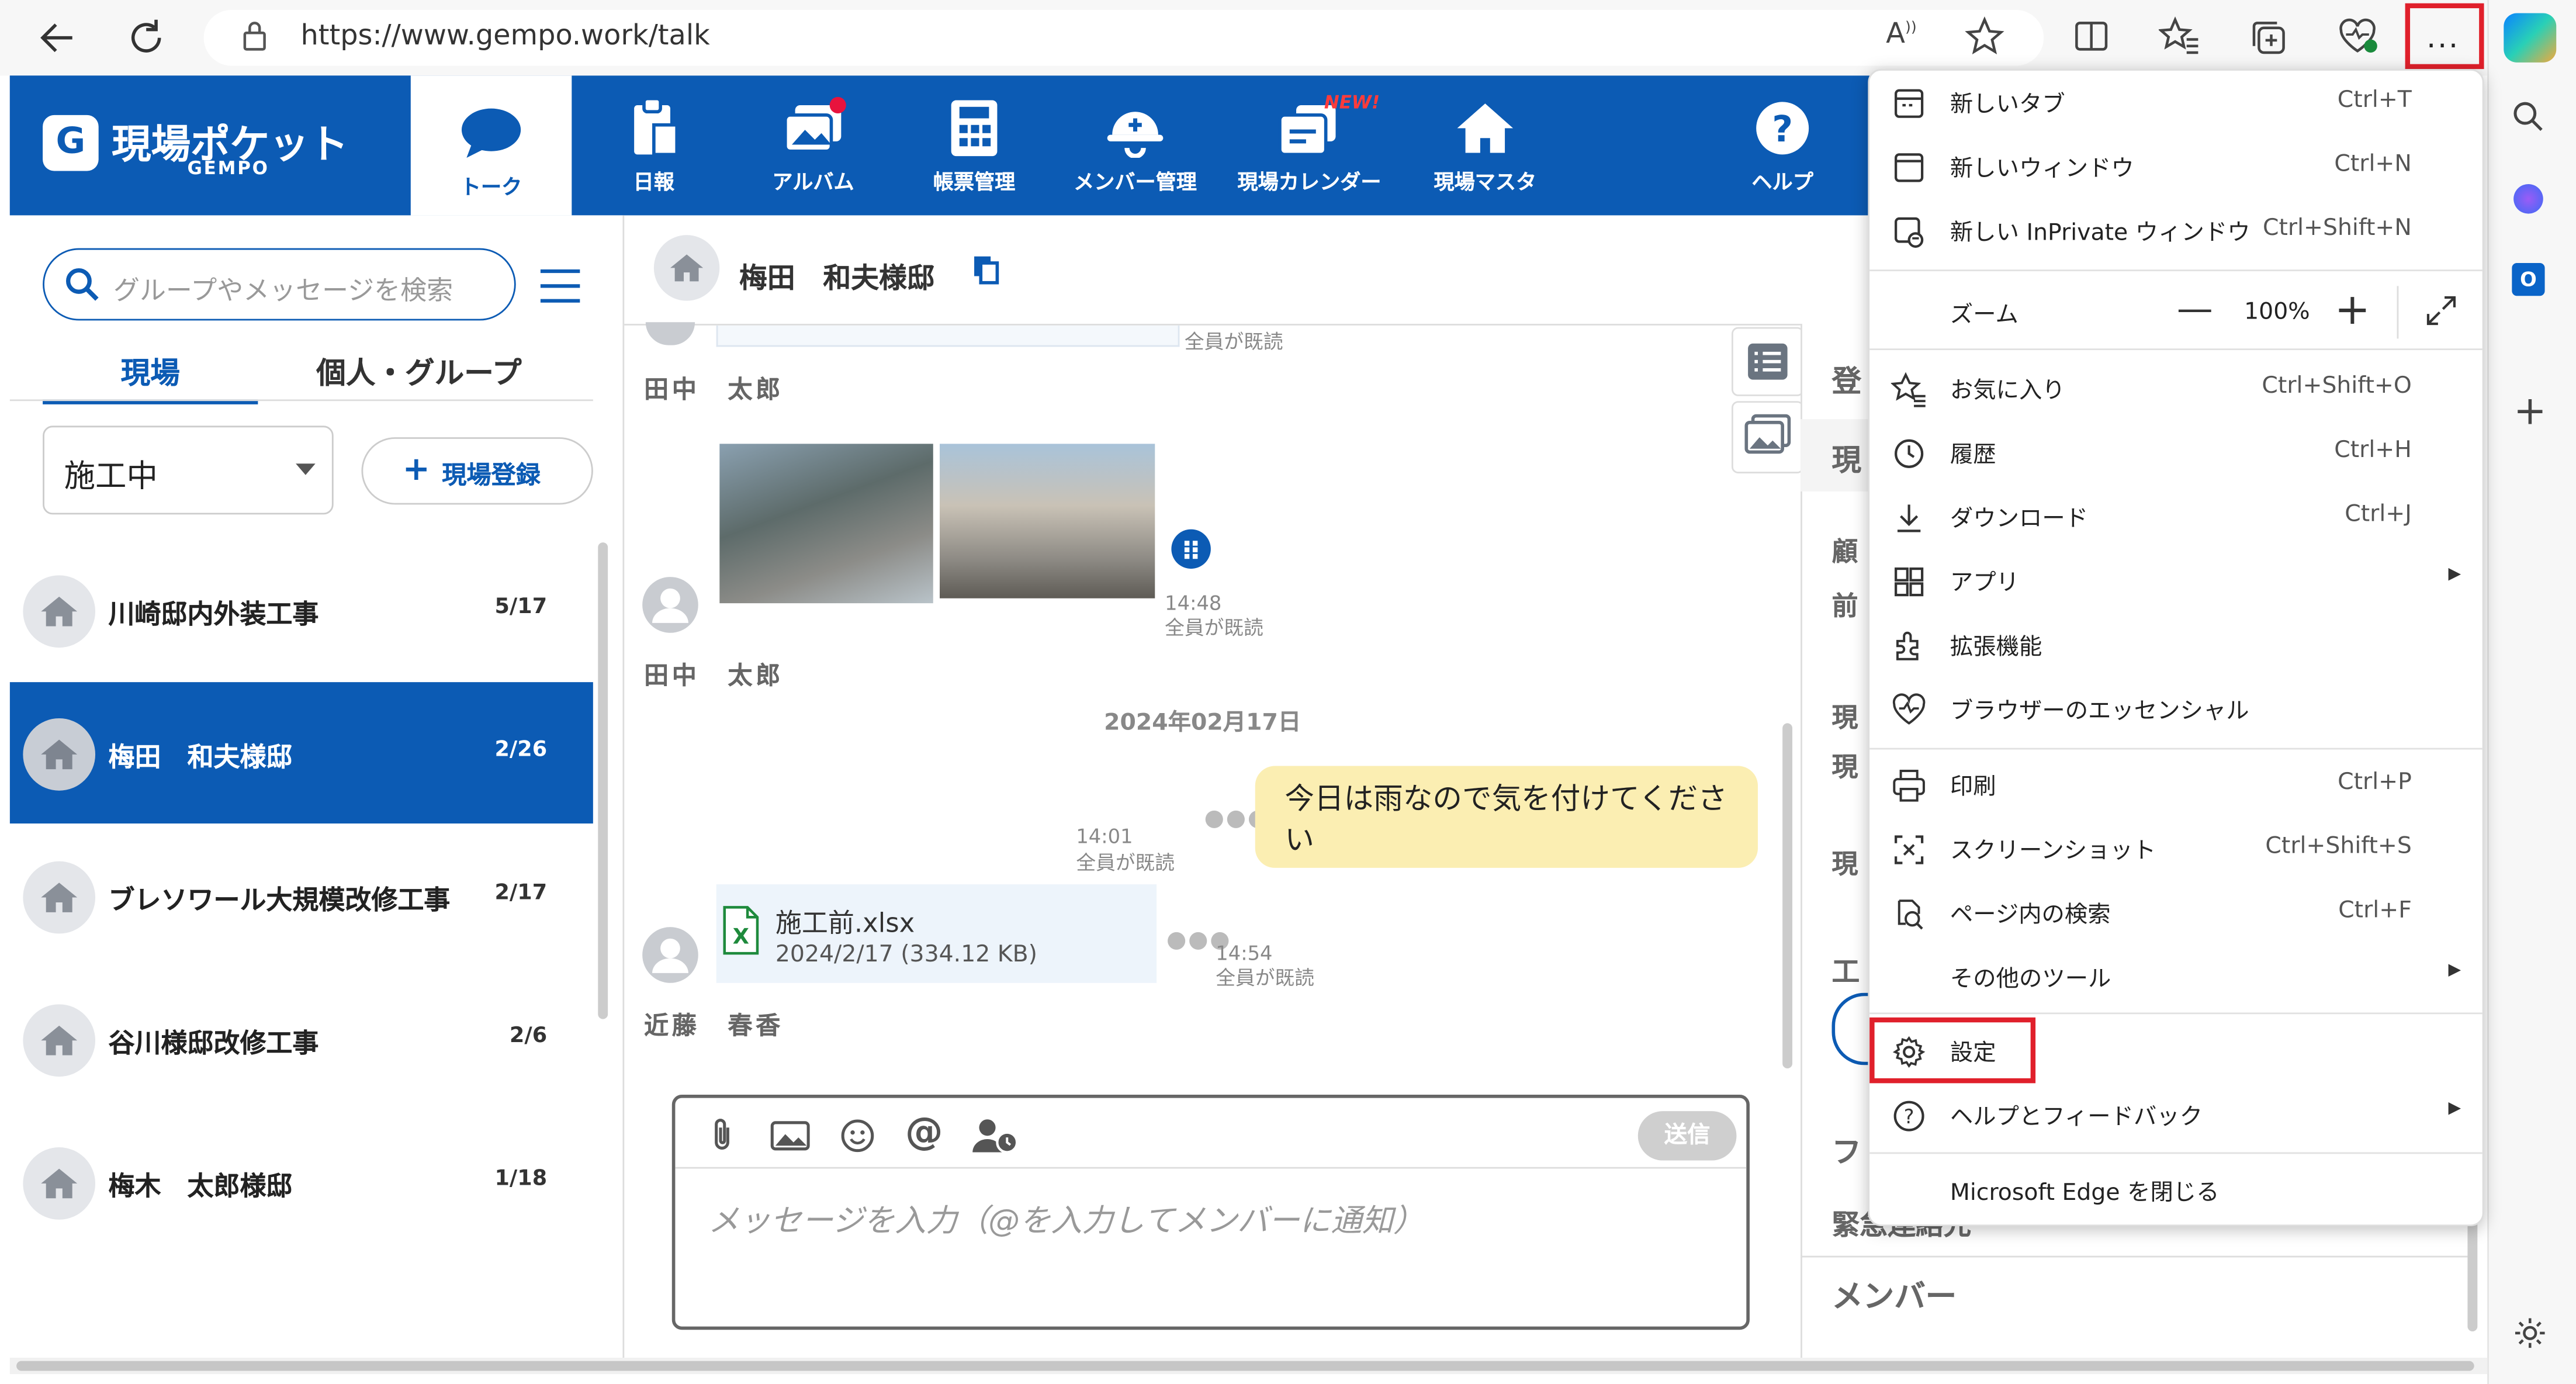  I want to click on file-attachment: X 施工前.xlsx 2024/2/17 (334.12 KB), so click(936, 933).